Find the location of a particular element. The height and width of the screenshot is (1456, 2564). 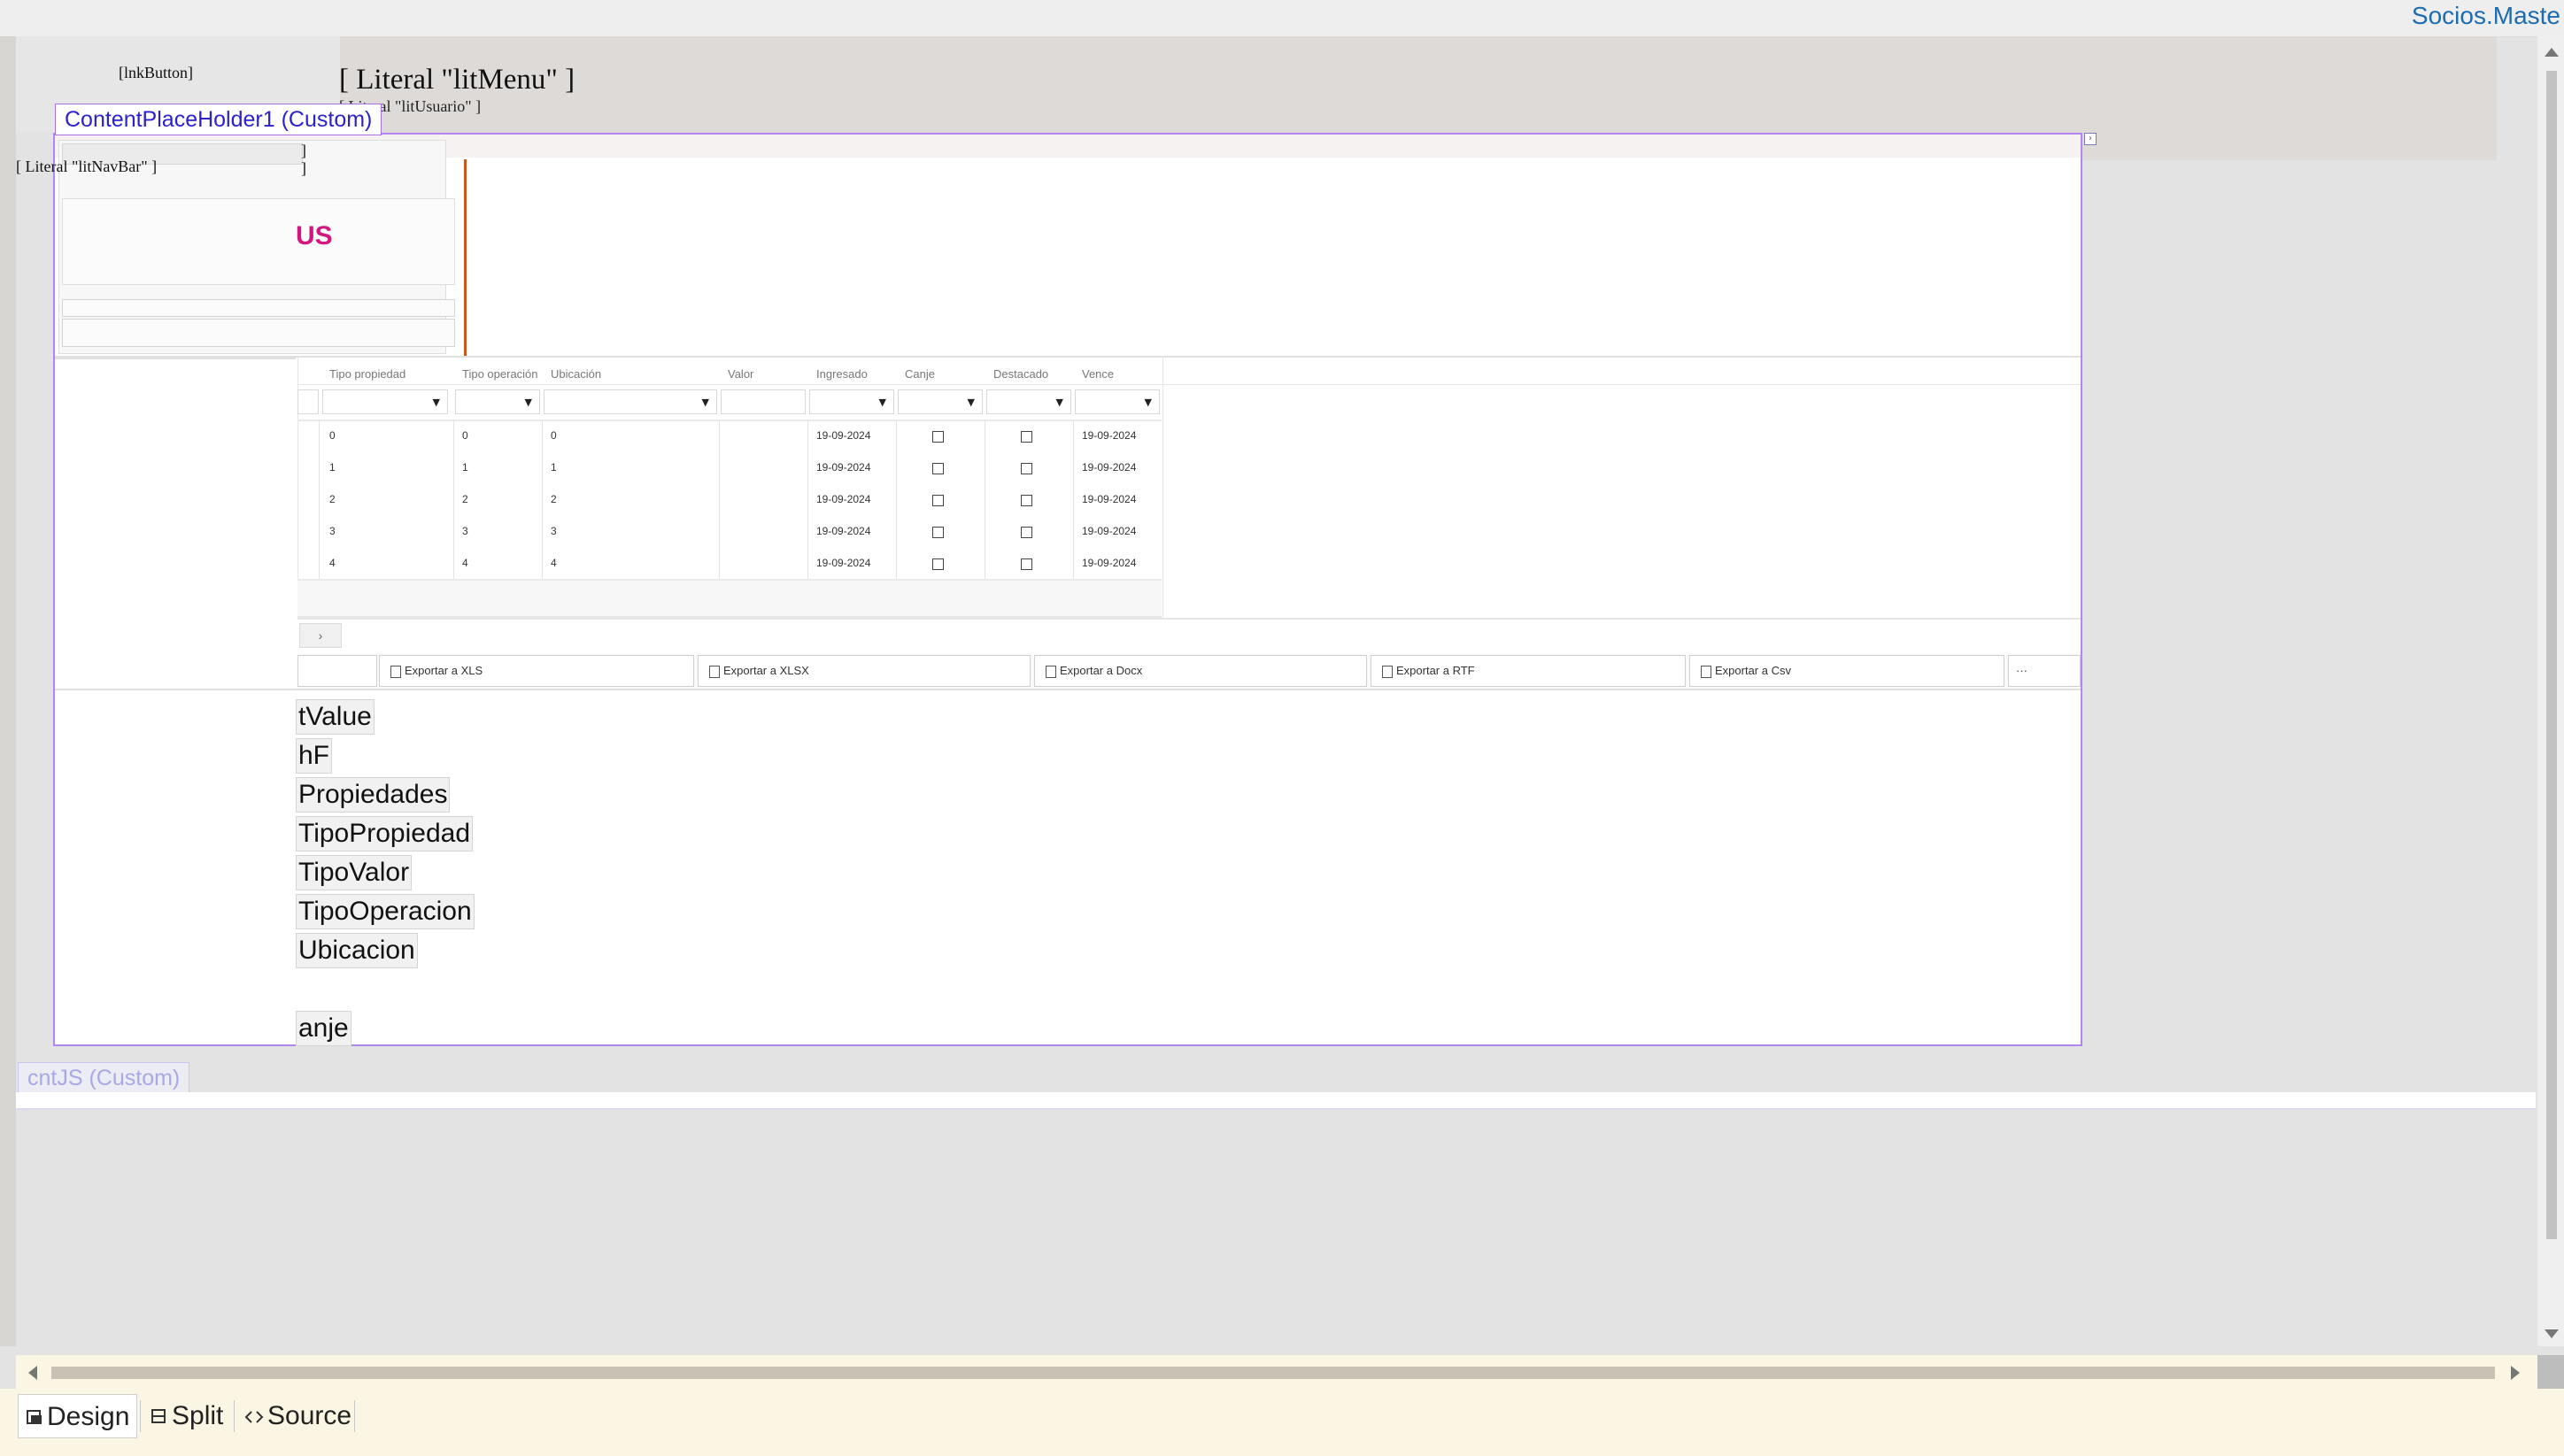

col-destacado: Destacado is located at coordinates (1020, 374).